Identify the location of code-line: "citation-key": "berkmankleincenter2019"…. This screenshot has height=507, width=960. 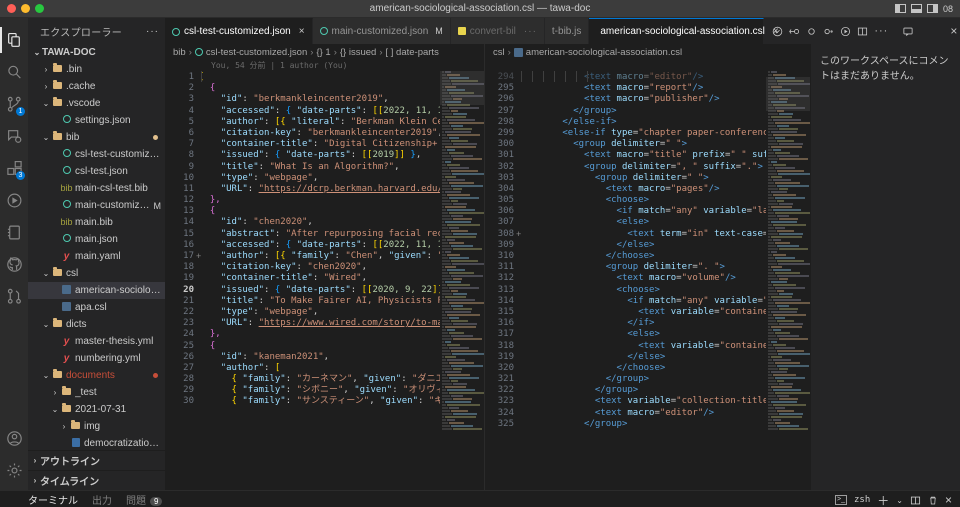
(319, 133).